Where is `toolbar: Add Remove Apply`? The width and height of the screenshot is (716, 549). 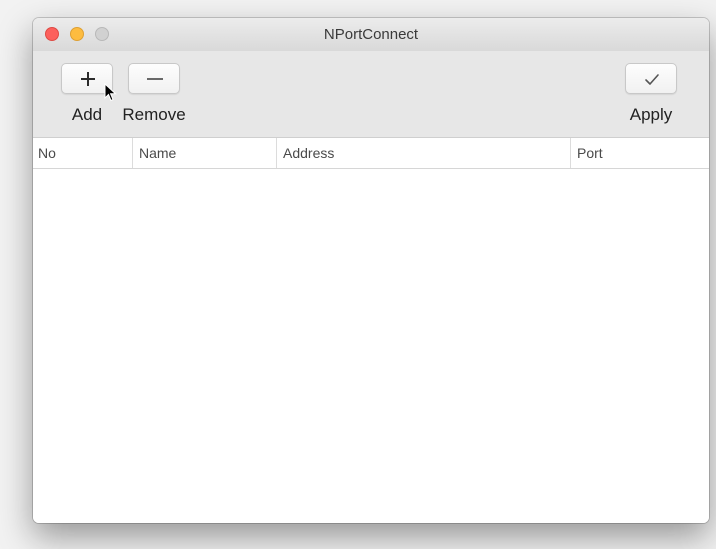
toolbar: Add Remove Apply is located at coordinates (371, 94).